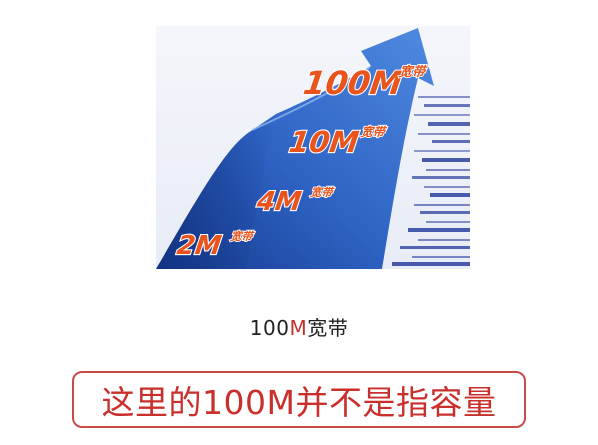 The image size is (598, 445). I want to click on image-caption: 100M宽带, so click(299, 326).